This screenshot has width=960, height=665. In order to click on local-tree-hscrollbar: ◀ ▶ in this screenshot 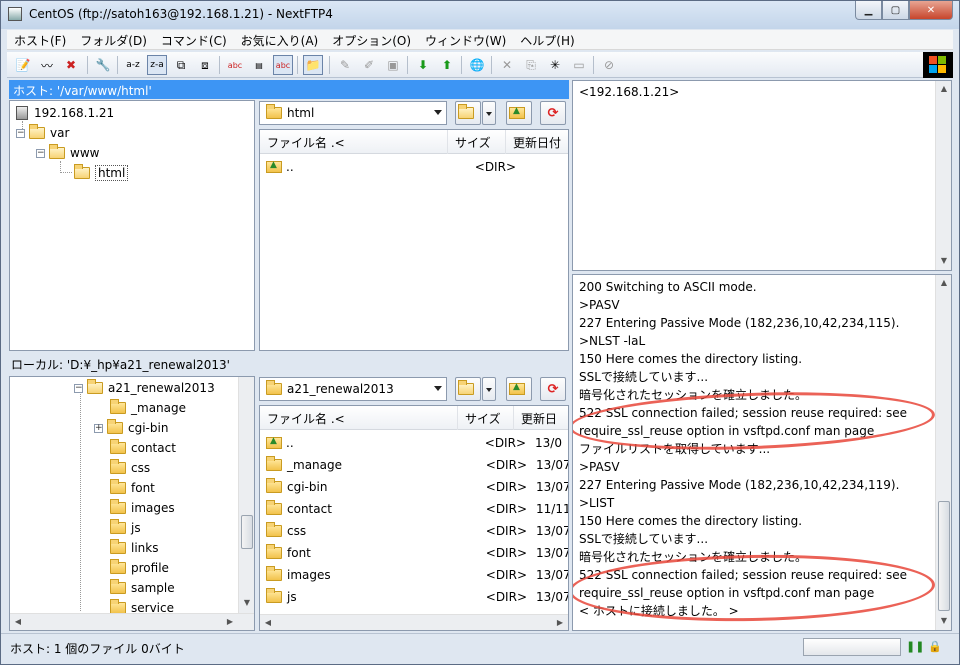, I will do `click(132, 621)`.